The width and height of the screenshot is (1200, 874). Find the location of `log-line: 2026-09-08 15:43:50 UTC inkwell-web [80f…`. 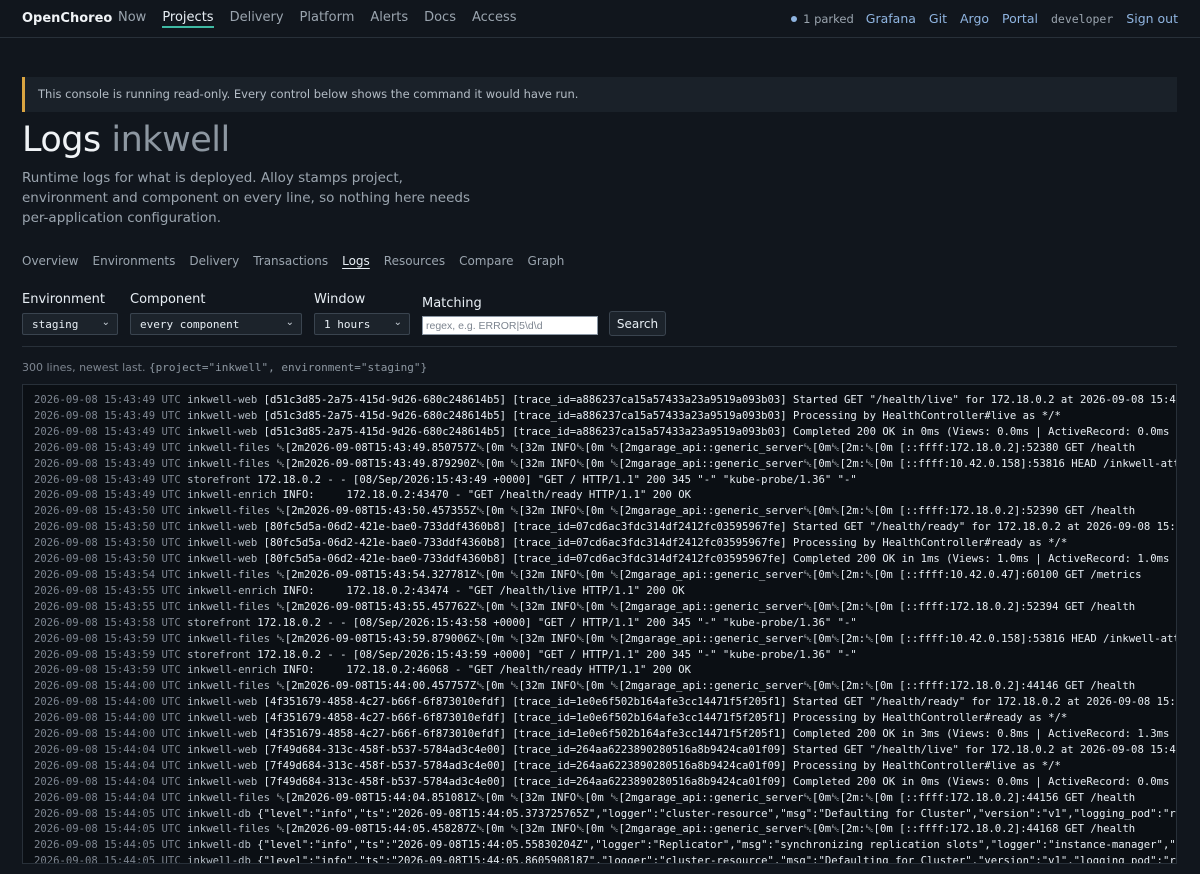

log-line: 2026-09-08 15:43:50 UTC inkwell-web [80f… is located at coordinates (605, 528).